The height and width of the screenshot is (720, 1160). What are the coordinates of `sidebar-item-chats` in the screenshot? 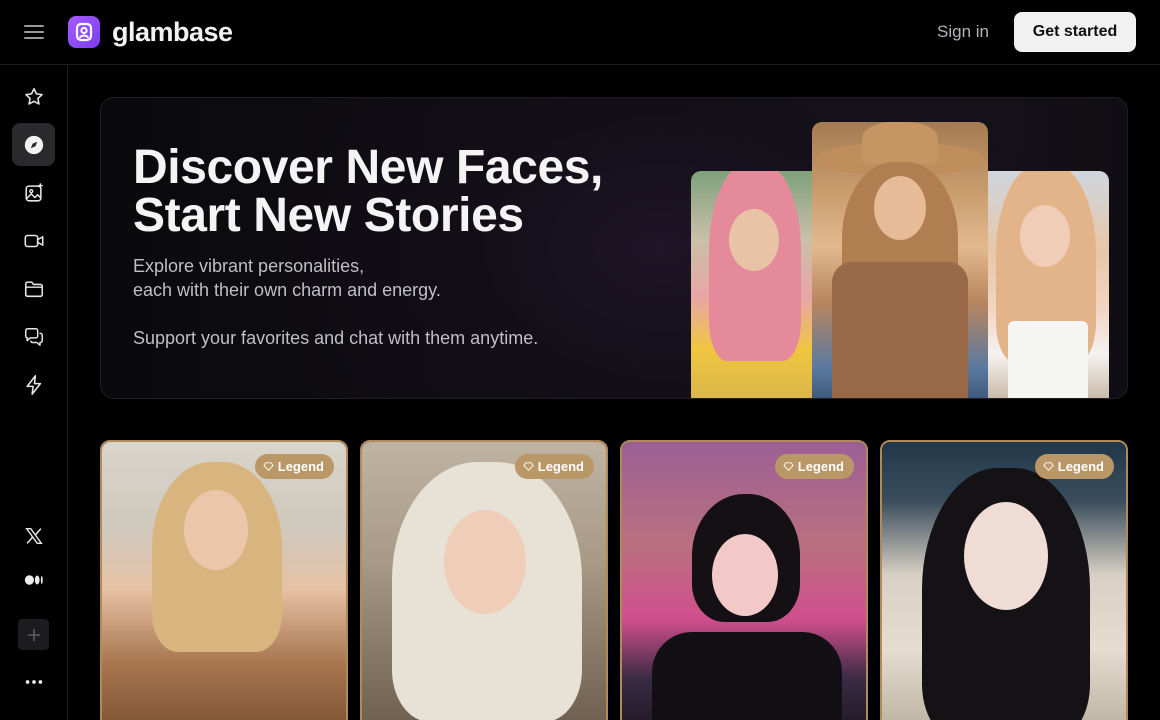 It's located at (33, 336).